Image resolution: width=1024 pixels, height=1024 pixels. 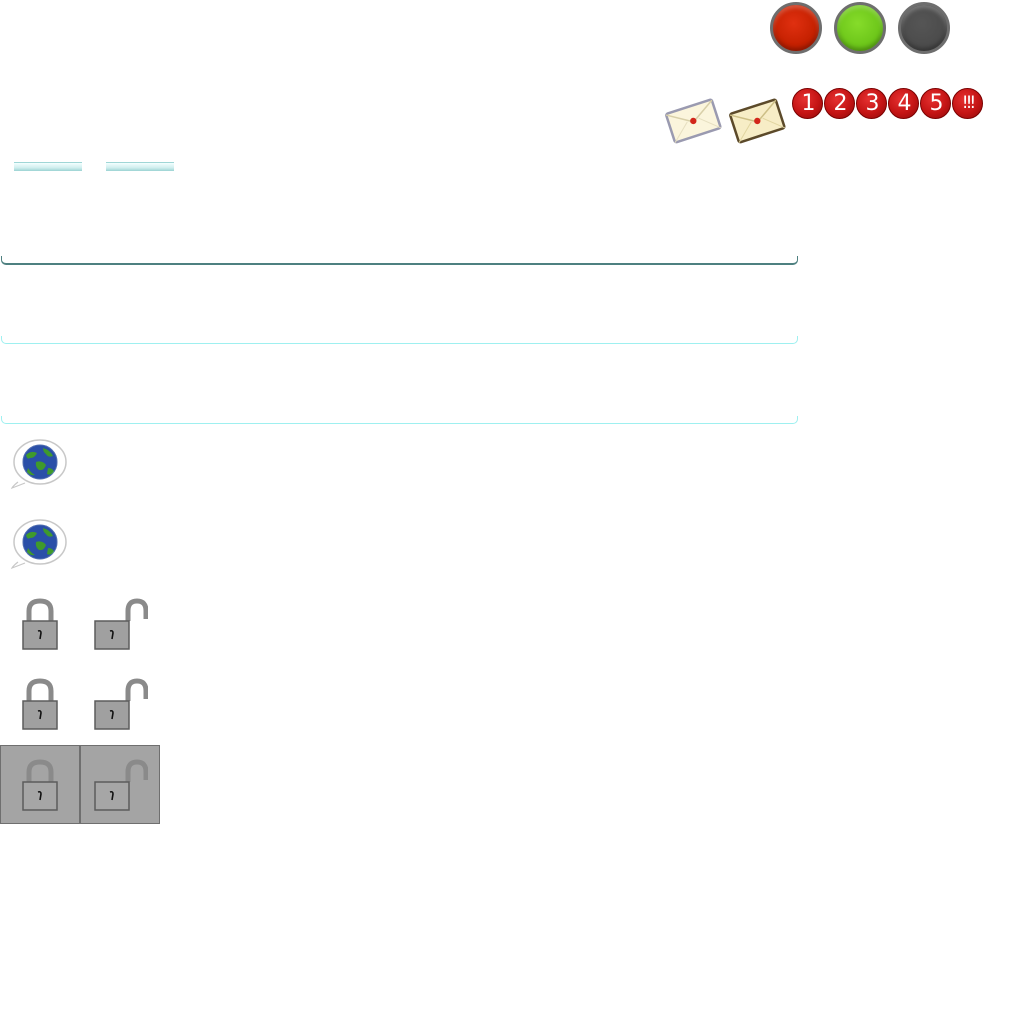 I want to click on badge-3: 3, so click(x=871, y=103).